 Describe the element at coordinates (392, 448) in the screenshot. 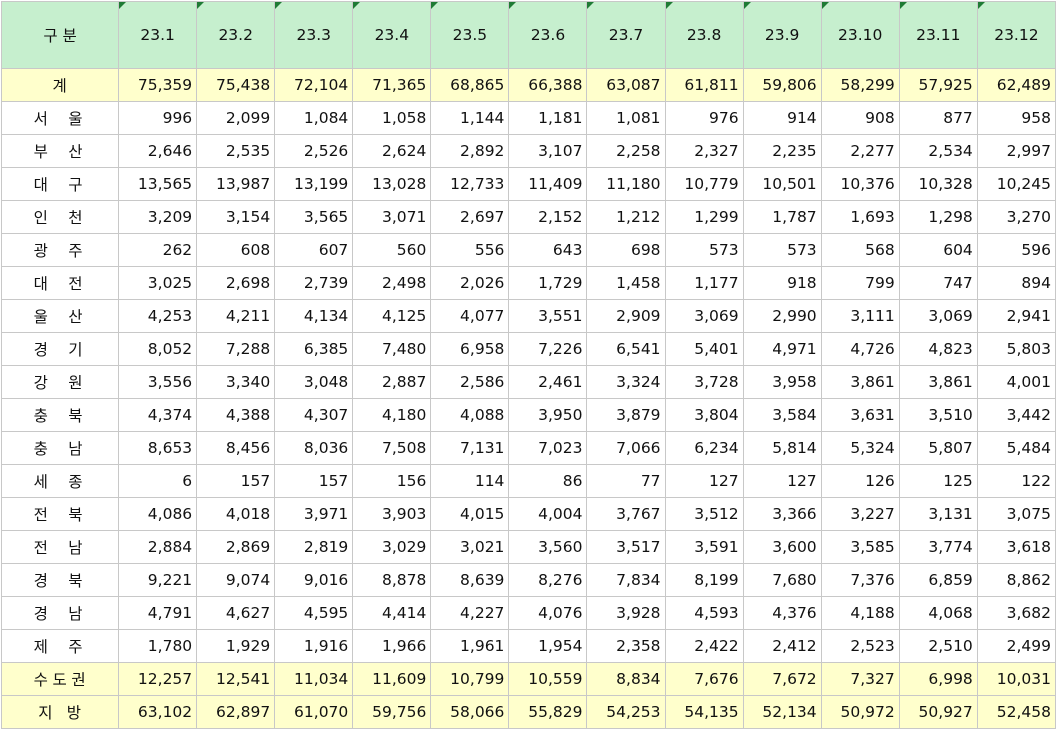

I see `table-cell: 7,508` at that location.